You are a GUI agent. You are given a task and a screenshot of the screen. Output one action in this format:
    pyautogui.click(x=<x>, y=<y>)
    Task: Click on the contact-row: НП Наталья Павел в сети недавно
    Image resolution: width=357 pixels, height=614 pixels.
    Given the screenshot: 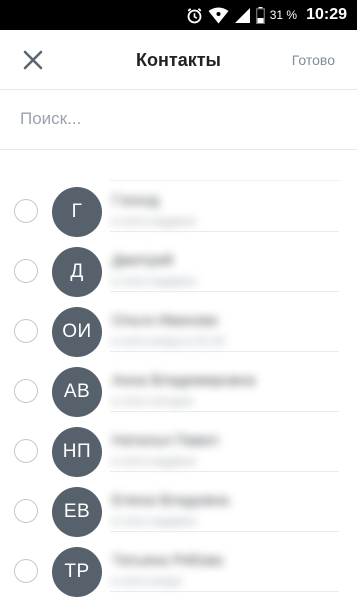 What is the action you would take?
    pyautogui.click(x=178, y=444)
    